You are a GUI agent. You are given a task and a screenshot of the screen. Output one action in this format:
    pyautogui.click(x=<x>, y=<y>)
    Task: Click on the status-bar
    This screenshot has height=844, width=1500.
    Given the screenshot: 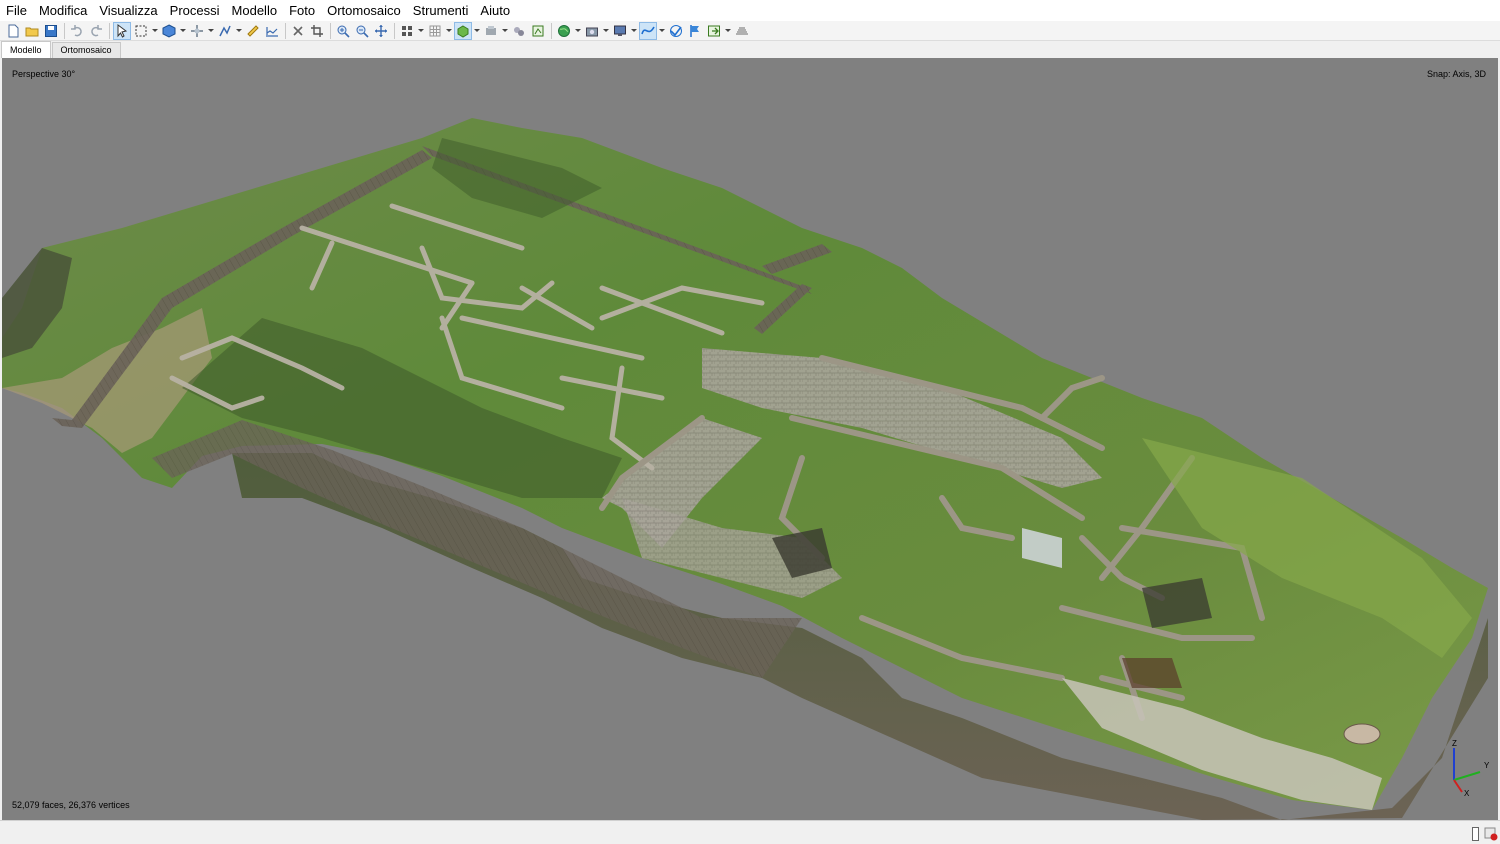 What is the action you would take?
    pyautogui.click(x=750, y=832)
    